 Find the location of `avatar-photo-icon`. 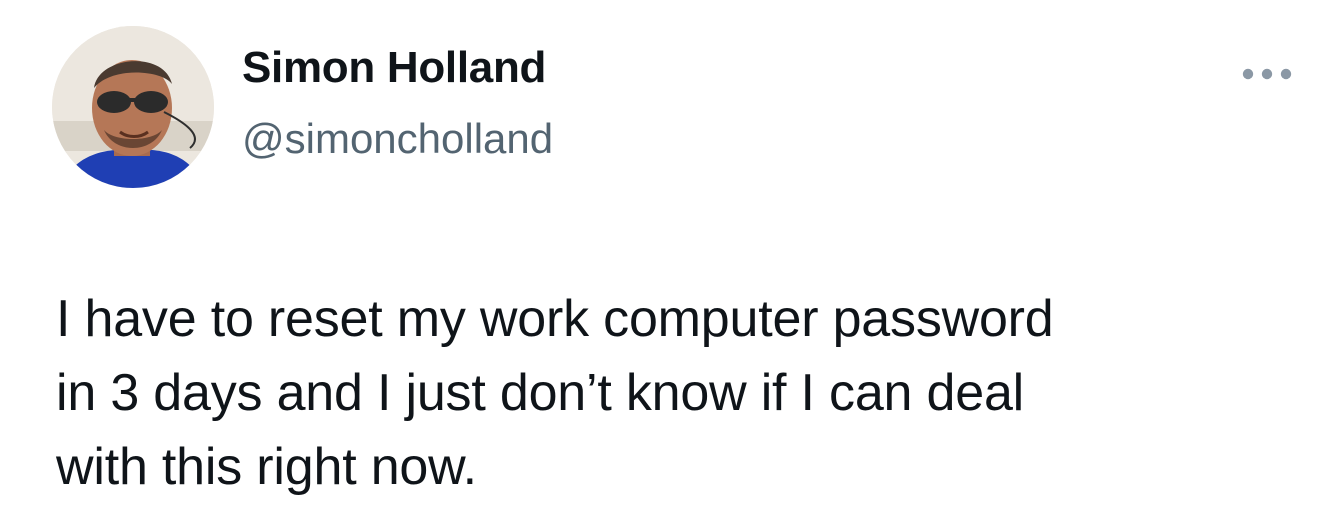

avatar-photo-icon is located at coordinates (133, 107).